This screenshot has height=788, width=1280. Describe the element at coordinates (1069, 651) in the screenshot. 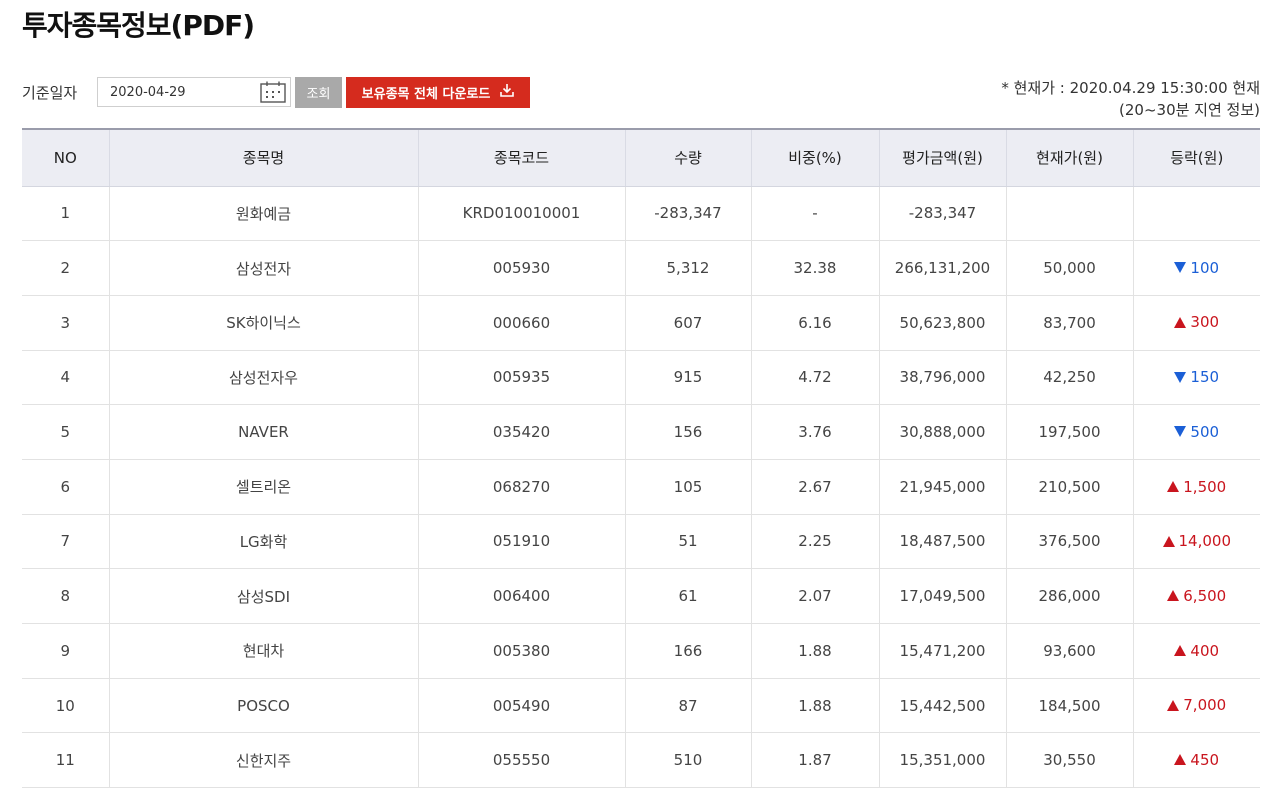

I see `cell-price: 93,600` at that location.